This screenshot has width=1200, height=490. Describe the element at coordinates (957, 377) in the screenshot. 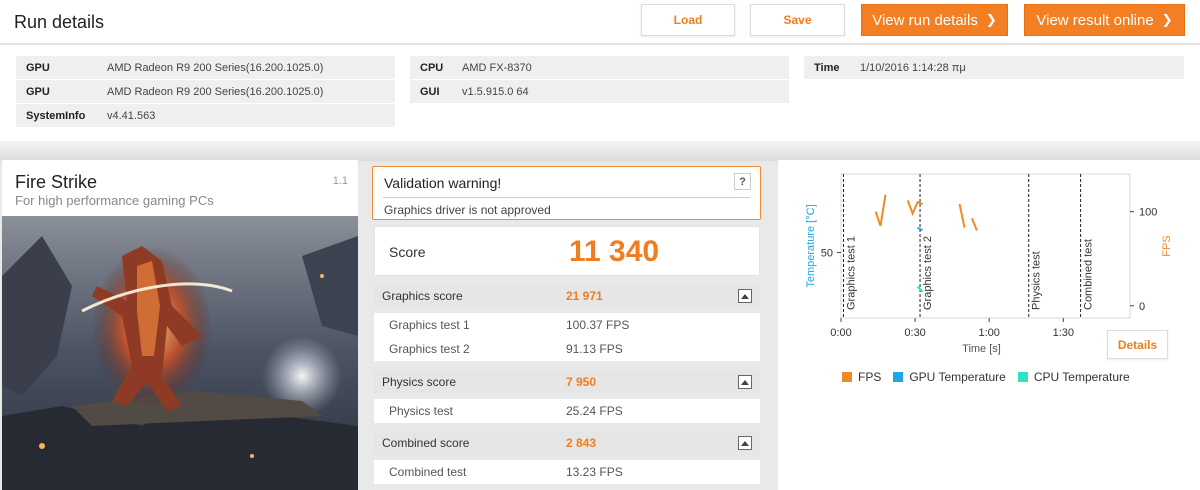

I see `legend-label: GPU Temperature` at that location.